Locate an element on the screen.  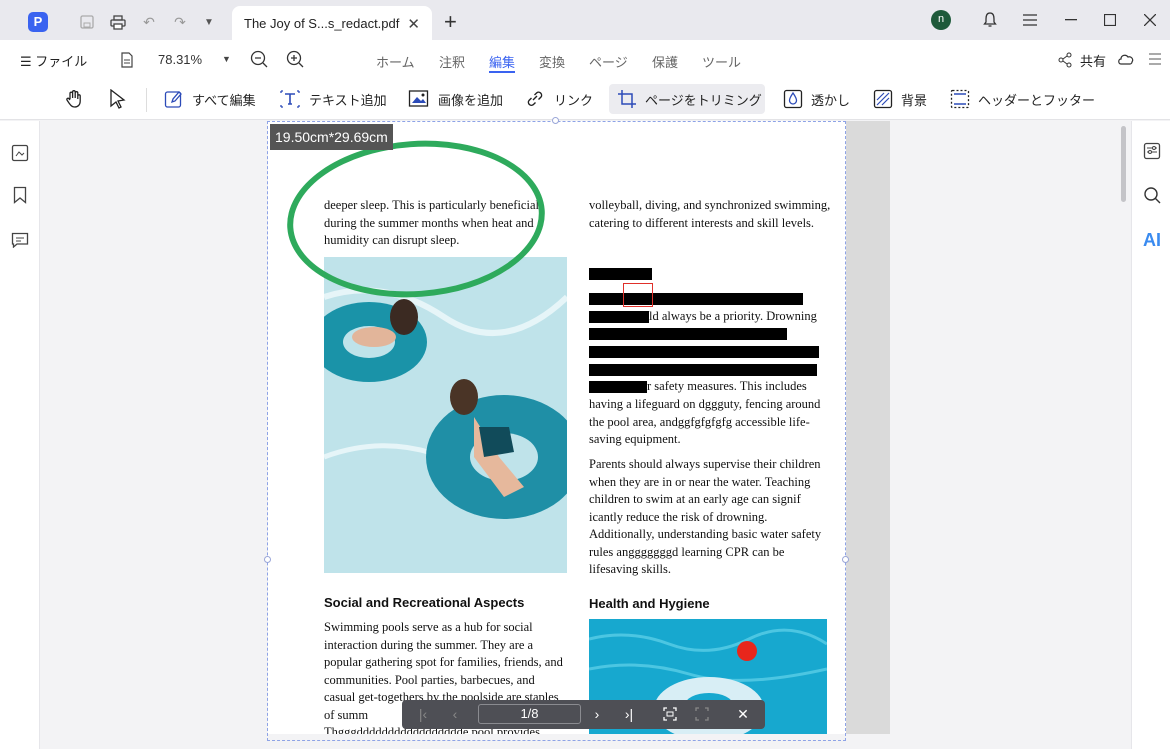
watermark-button: 透かし is located at coordinates (816, 99).